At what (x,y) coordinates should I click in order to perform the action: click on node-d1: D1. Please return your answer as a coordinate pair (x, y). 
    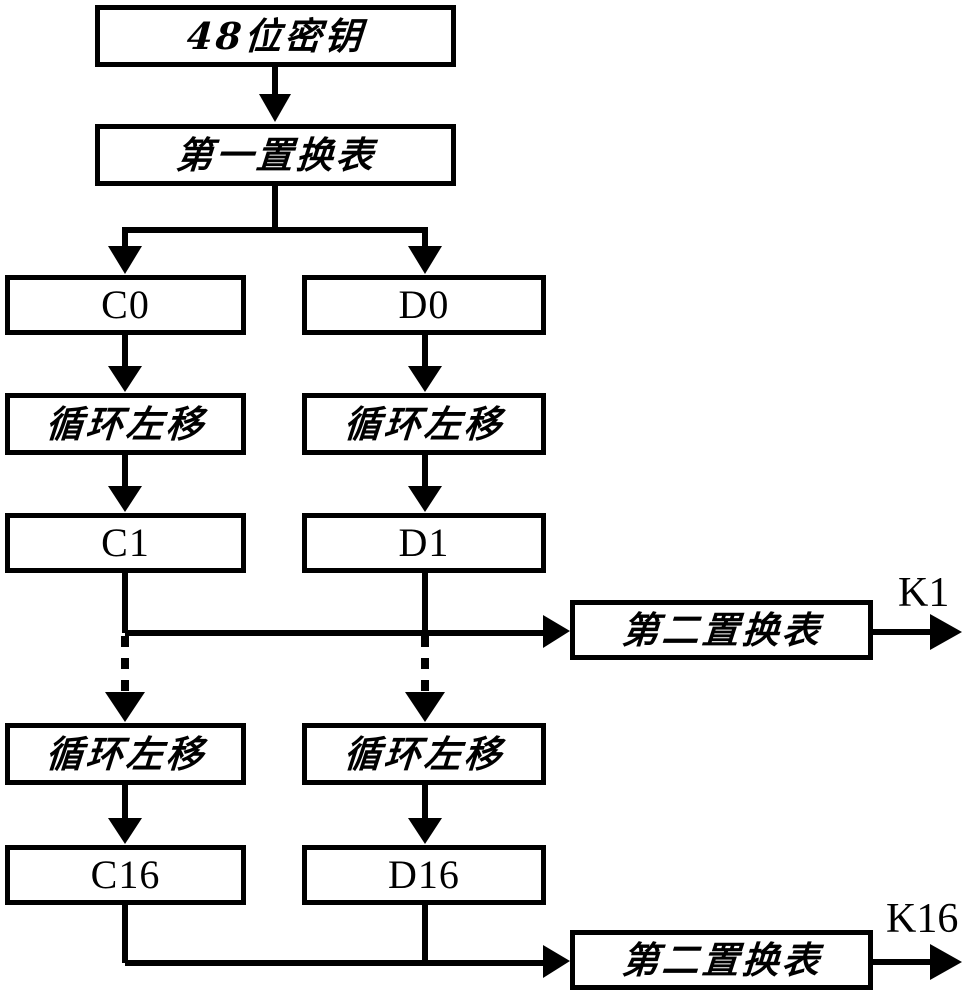
    Looking at the image, I should click on (424, 543).